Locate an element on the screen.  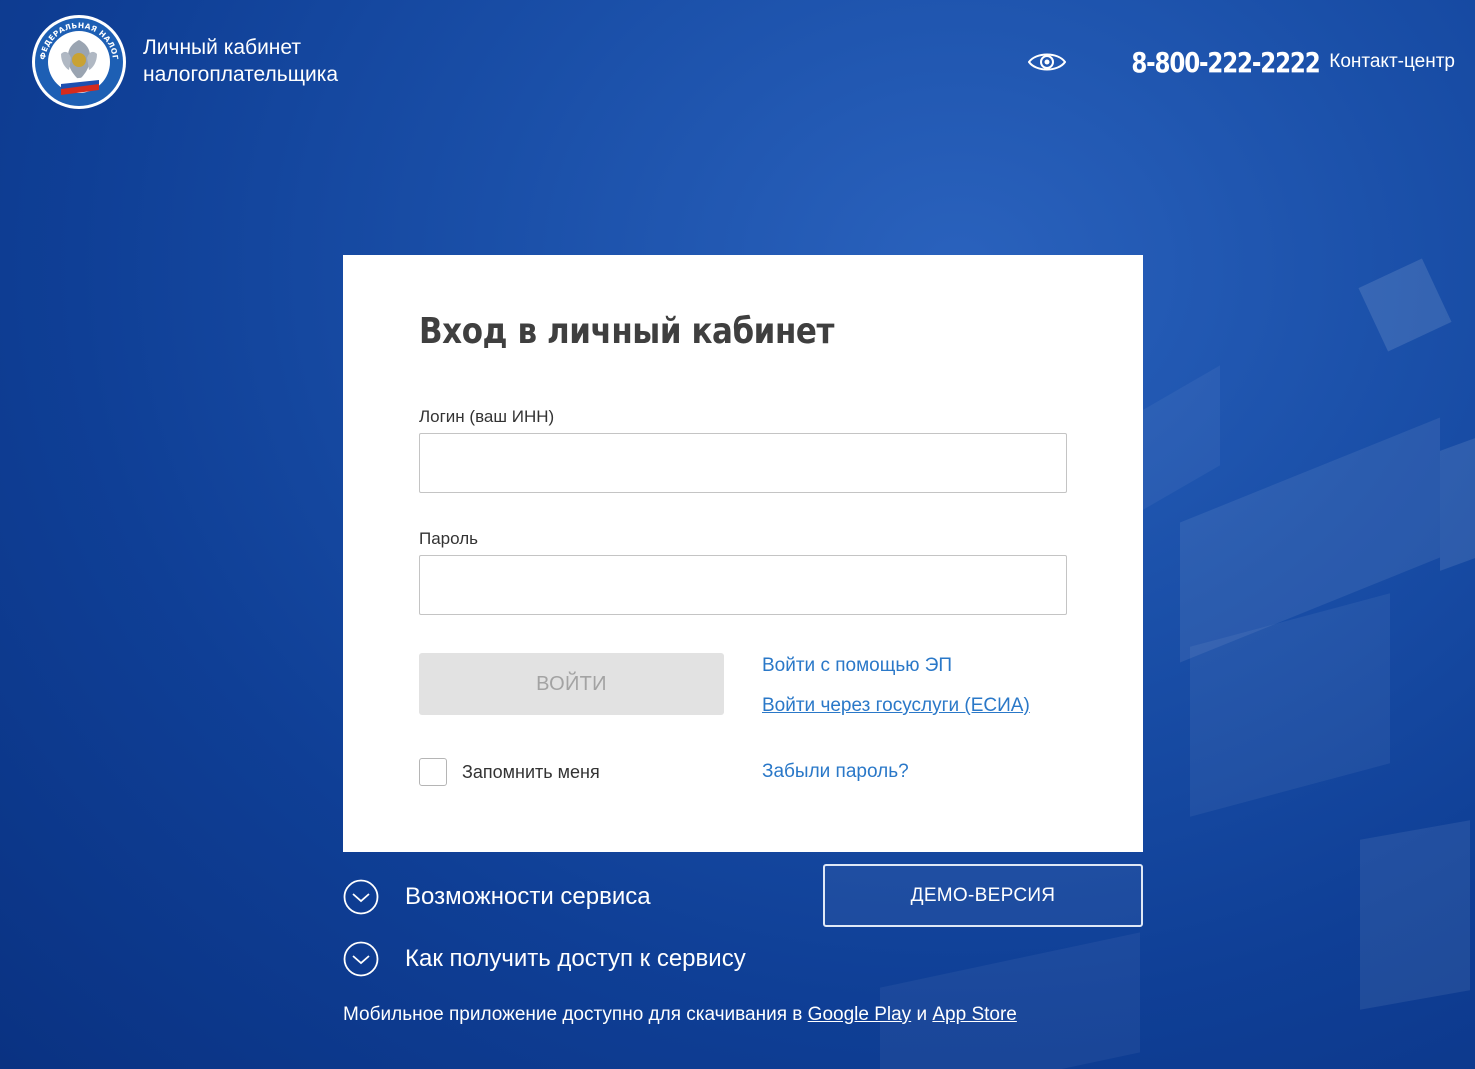
header-right: 8-800-222-2222 Контакт-центр is located at coordinates (1241, 62).